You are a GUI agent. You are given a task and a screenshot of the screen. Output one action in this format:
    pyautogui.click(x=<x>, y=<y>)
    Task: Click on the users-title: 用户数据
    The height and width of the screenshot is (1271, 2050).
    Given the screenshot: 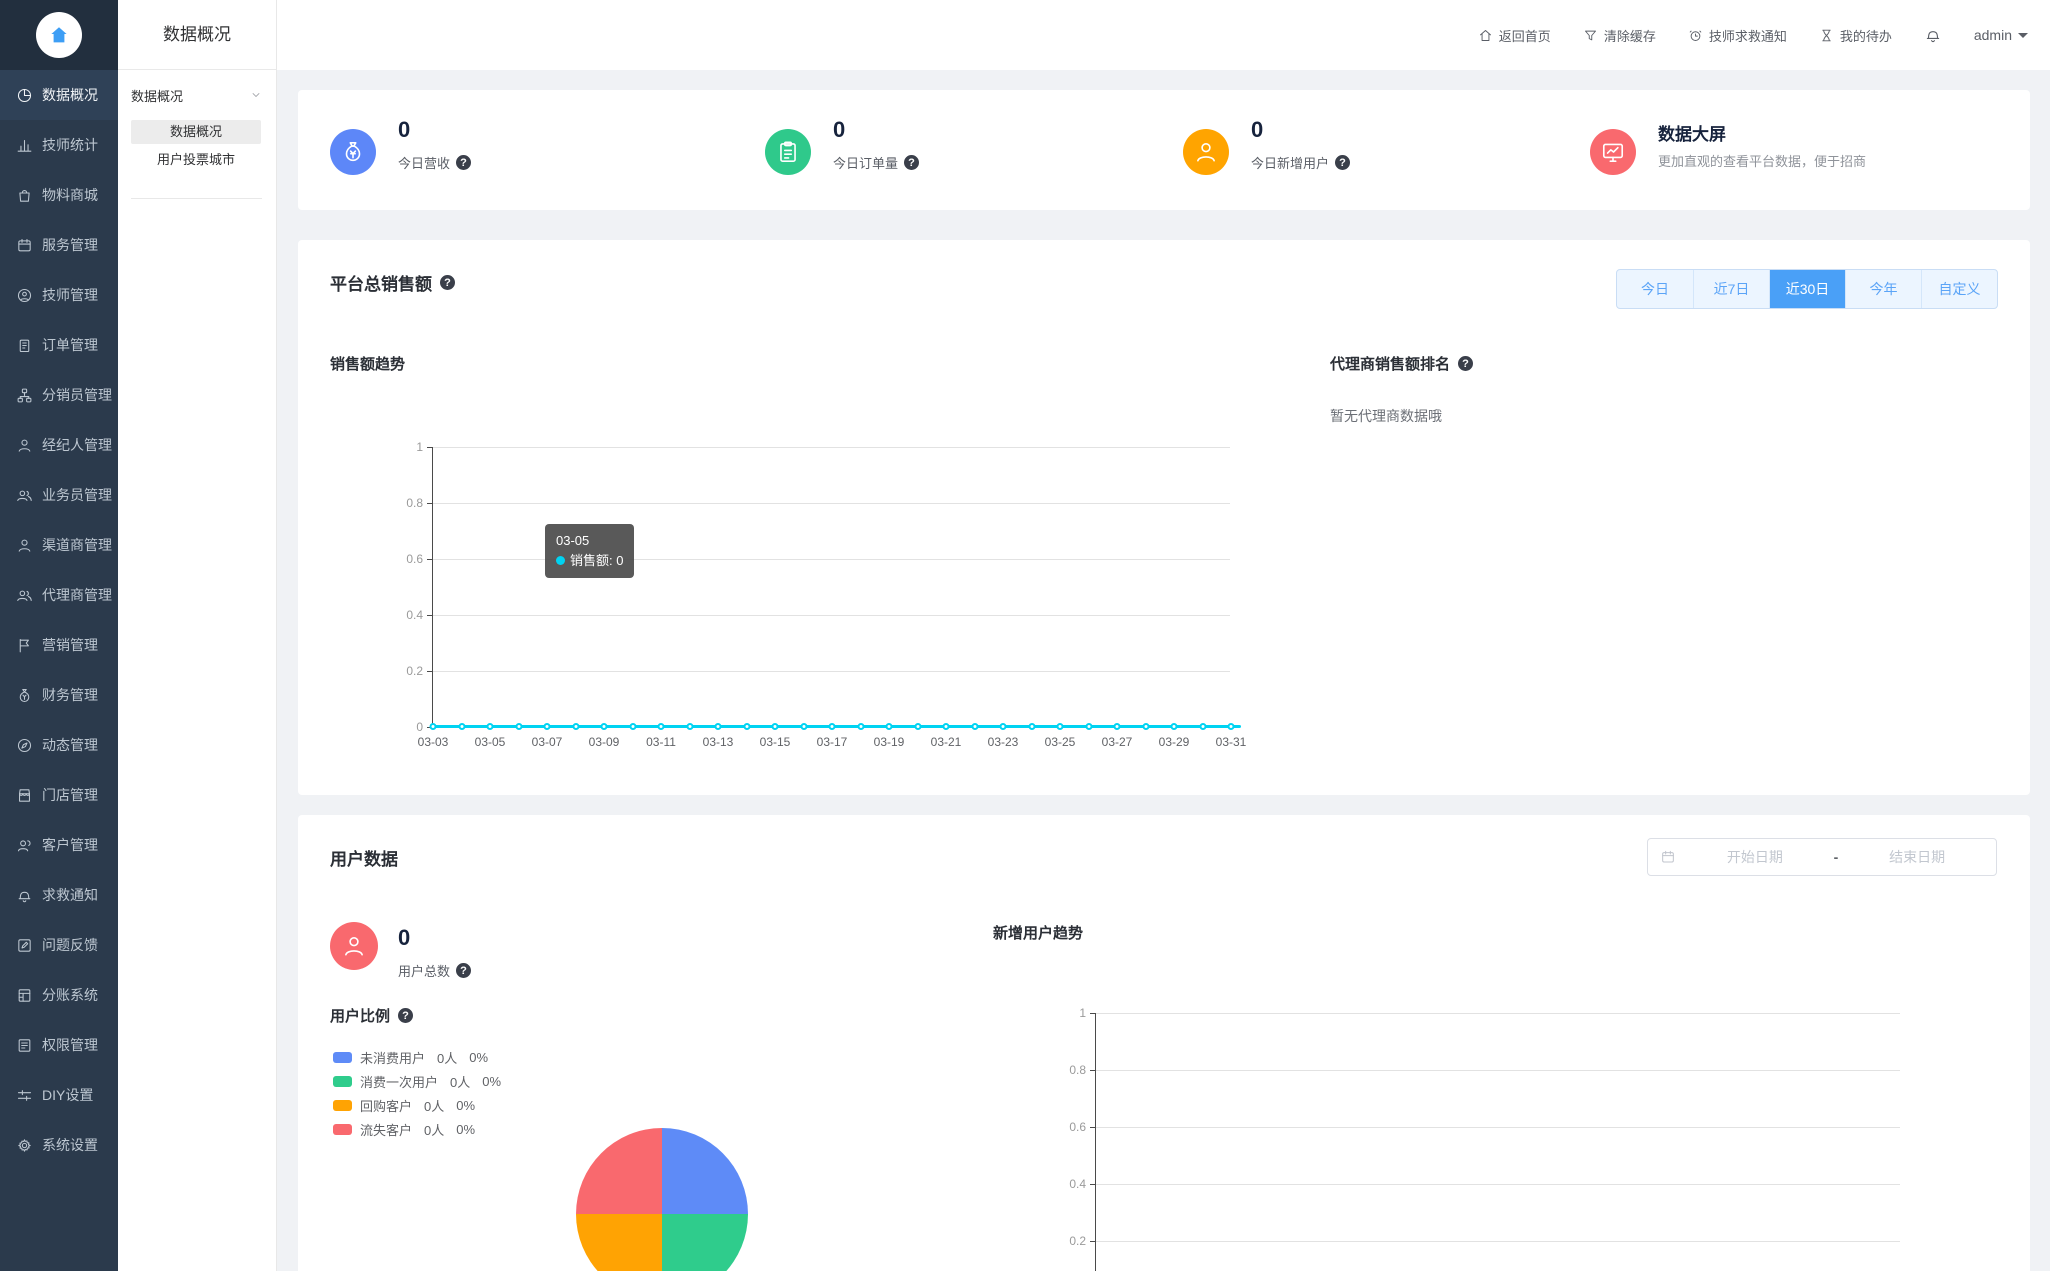 What is the action you would take?
    pyautogui.click(x=364, y=859)
    